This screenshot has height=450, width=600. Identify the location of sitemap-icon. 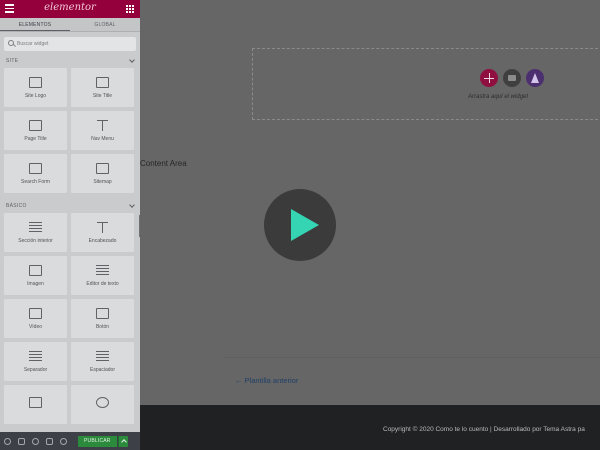
(102, 168).